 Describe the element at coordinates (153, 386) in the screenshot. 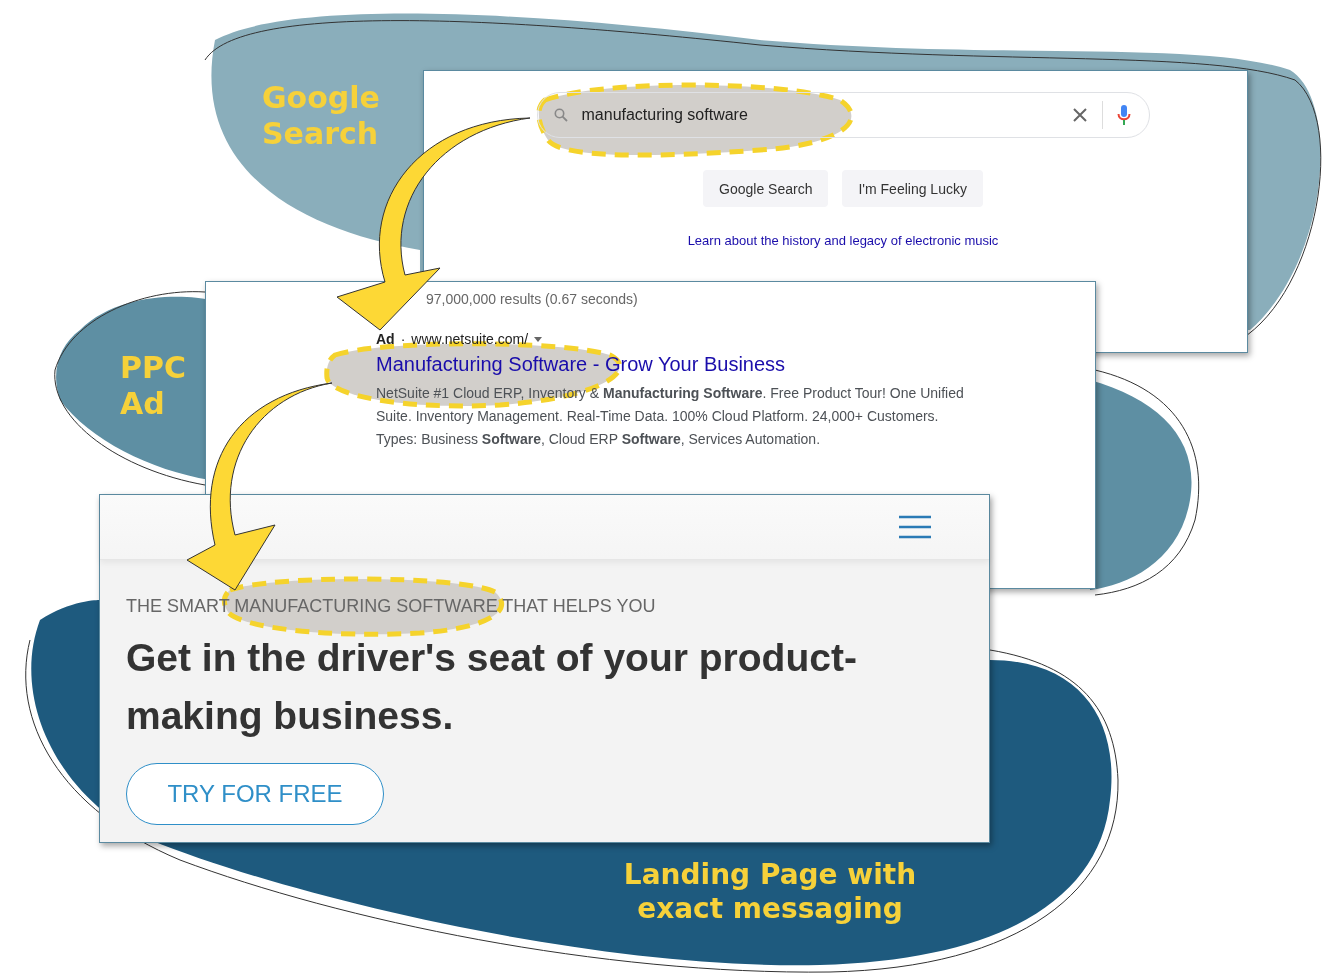

I see `caption: PPC Ad` at that location.